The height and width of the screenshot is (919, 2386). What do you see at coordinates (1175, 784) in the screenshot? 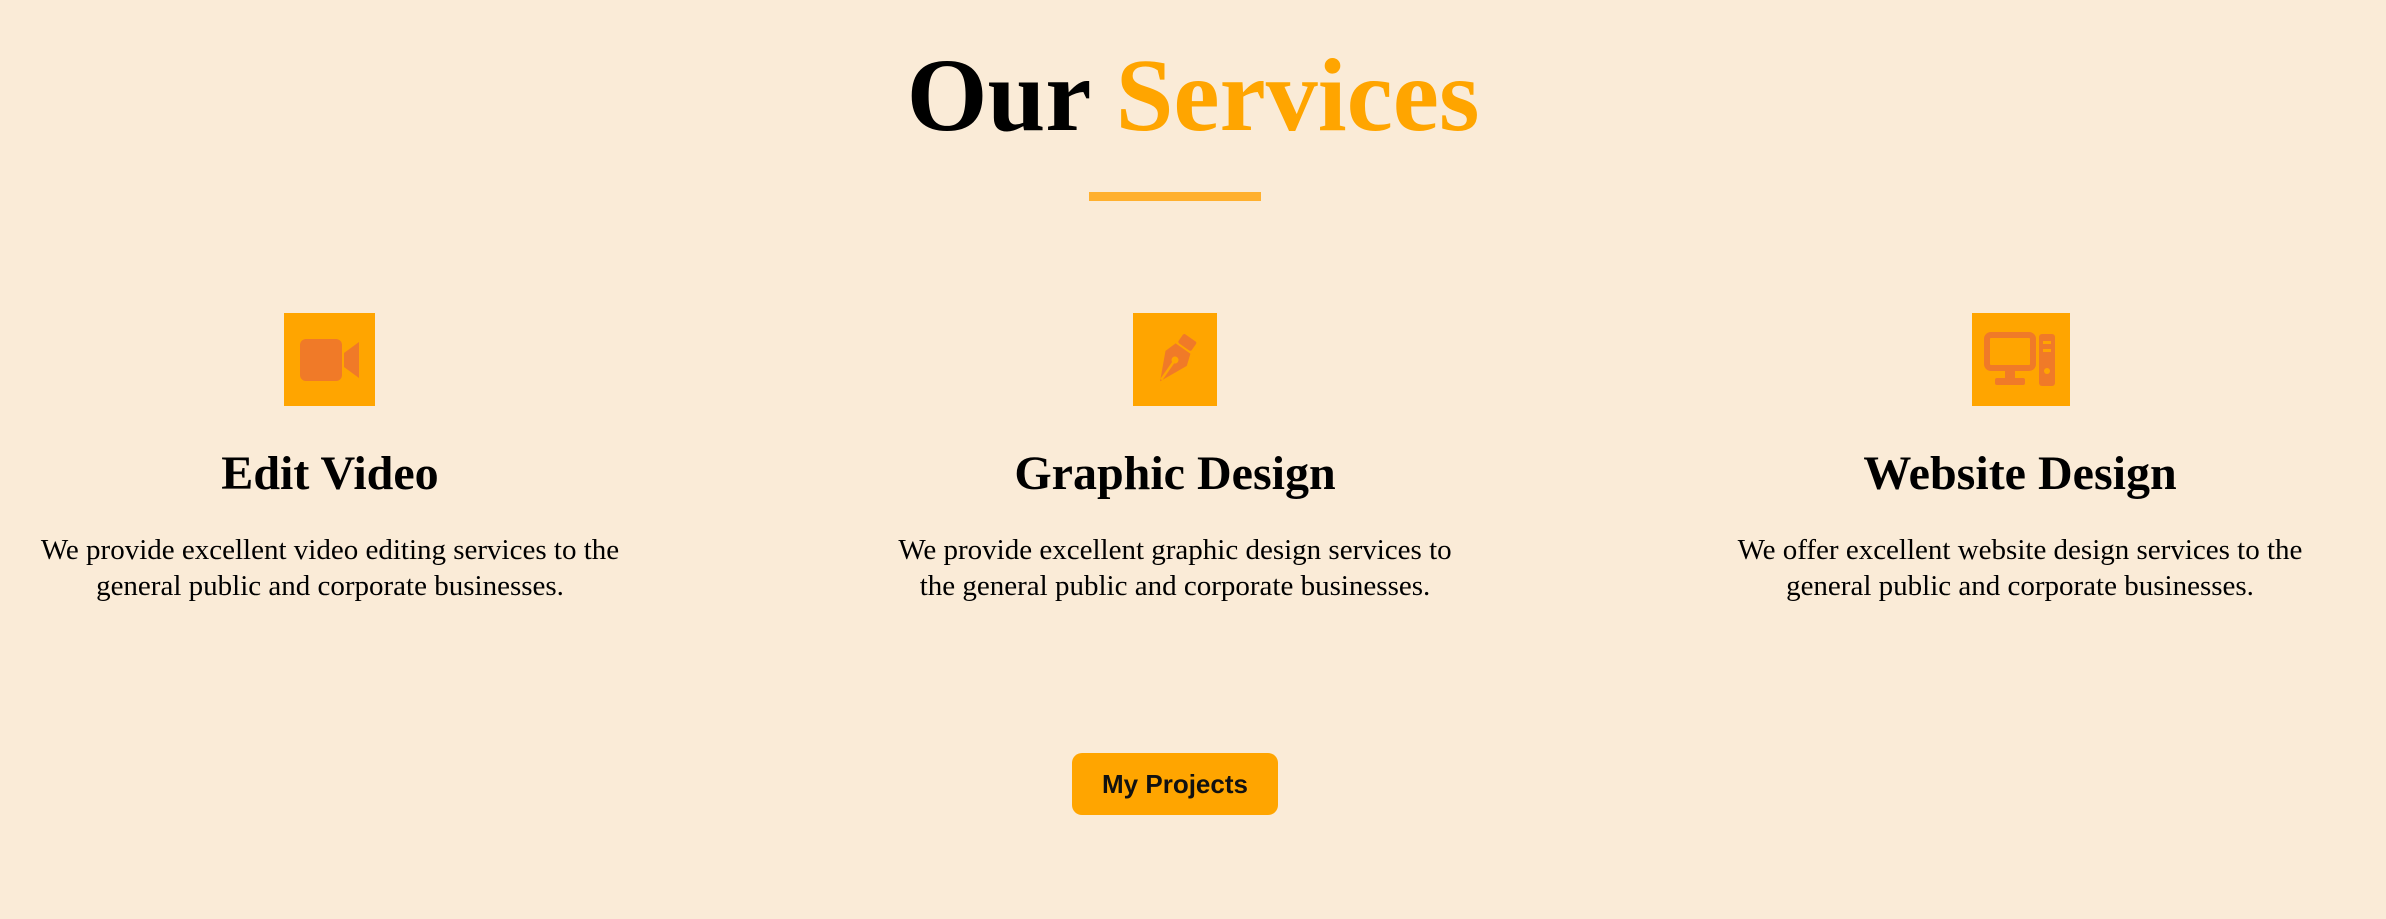
I see `my-projects-button: My Projects` at bounding box center [1175, 784].